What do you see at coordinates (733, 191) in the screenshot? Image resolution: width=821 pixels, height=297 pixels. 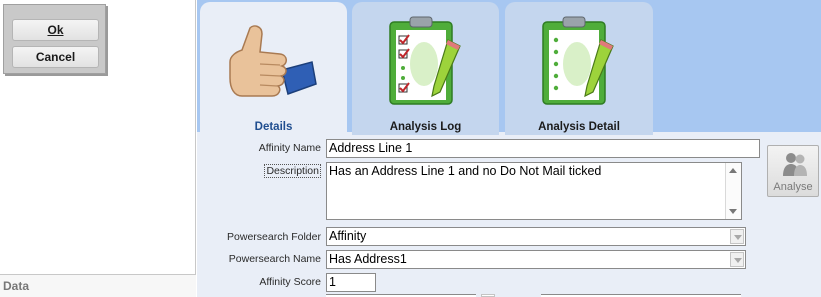 I see `description-scrollbar` at bounding box center [733, 191].